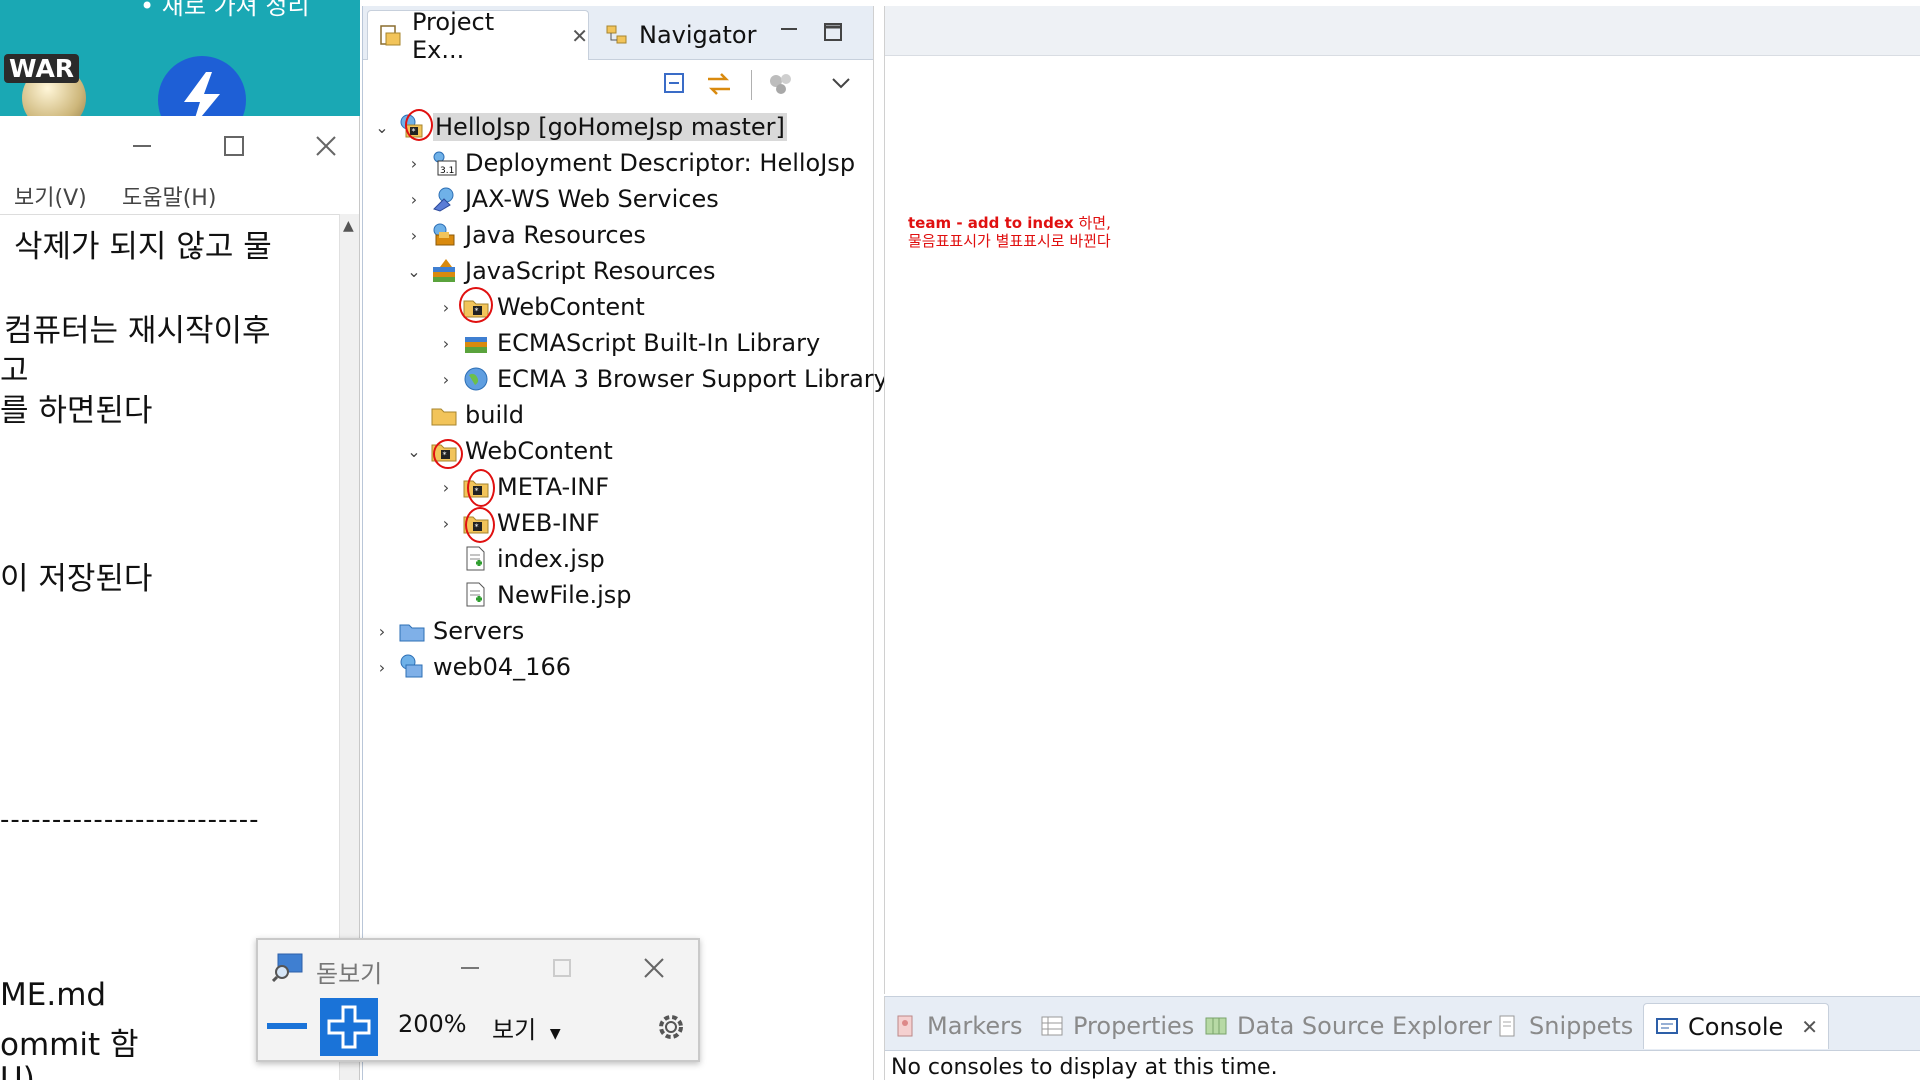 The height and width of the screenshot is (1080, 1920). I want to click on console-message: No consoles to display at this time., so click(1084, 1067).